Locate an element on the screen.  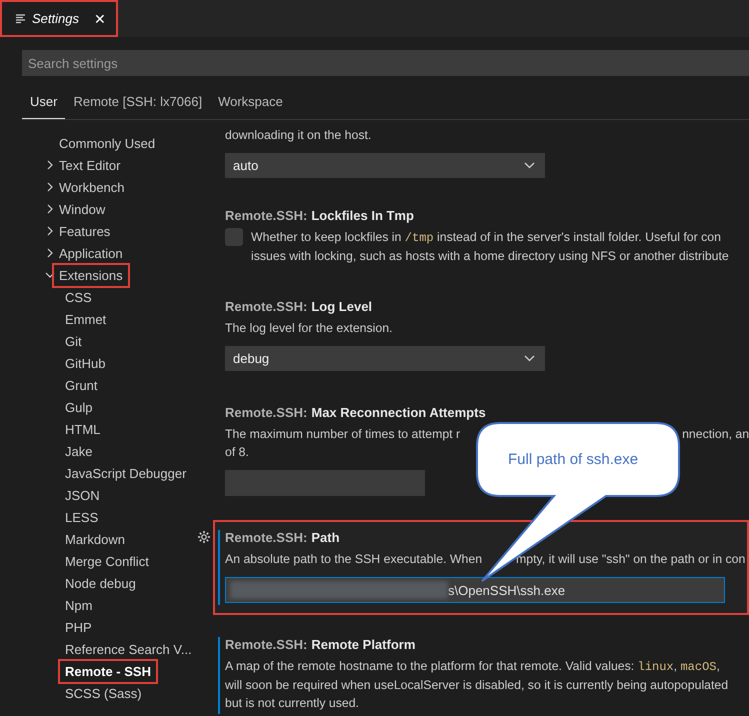
description-fragment: mpty, it will use "ssh" on the path or in con is located at coordinates (631, 559).